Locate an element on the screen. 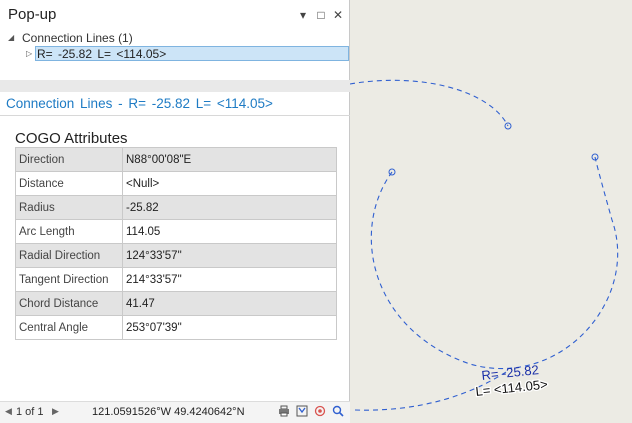  flash-icon is located at coordinates (320, 412).